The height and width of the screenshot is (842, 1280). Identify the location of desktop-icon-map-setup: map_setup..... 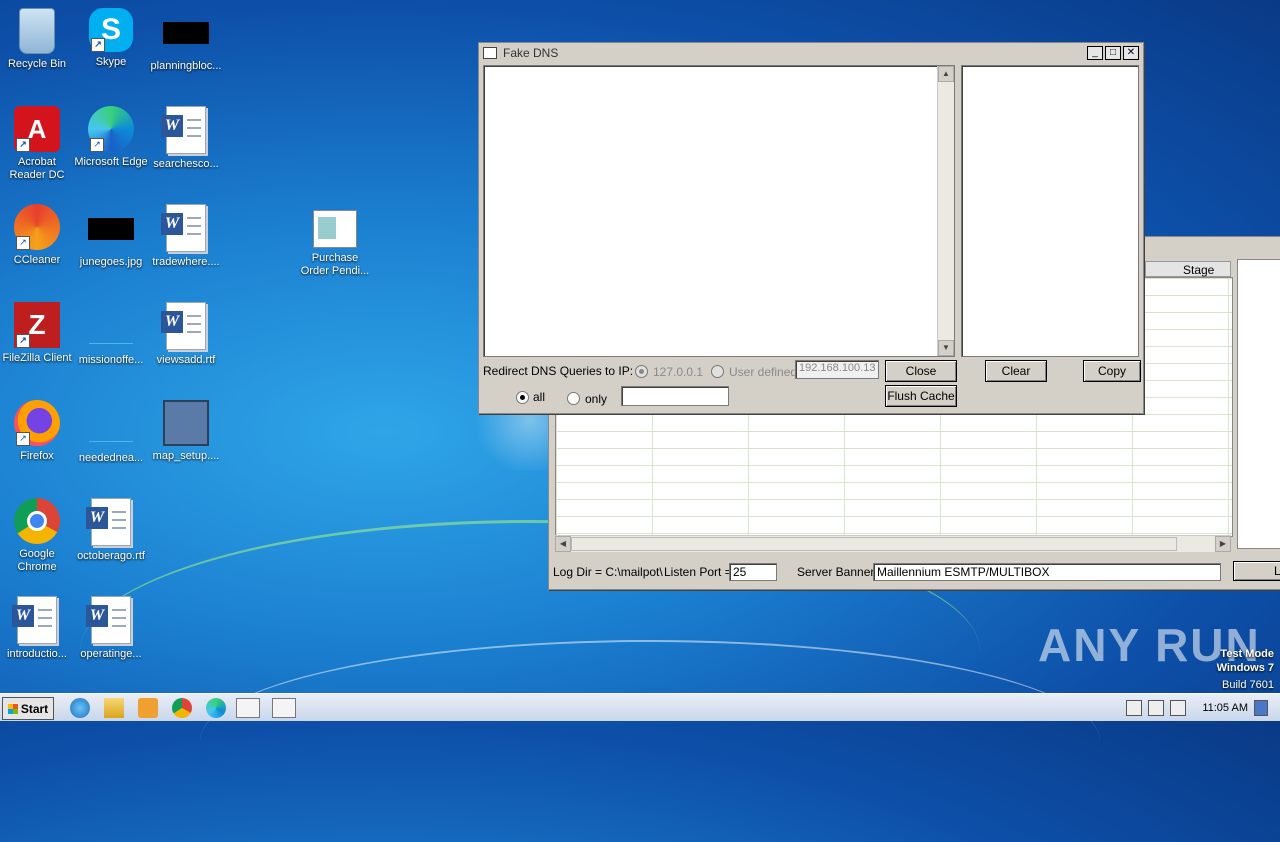
(186, 431).